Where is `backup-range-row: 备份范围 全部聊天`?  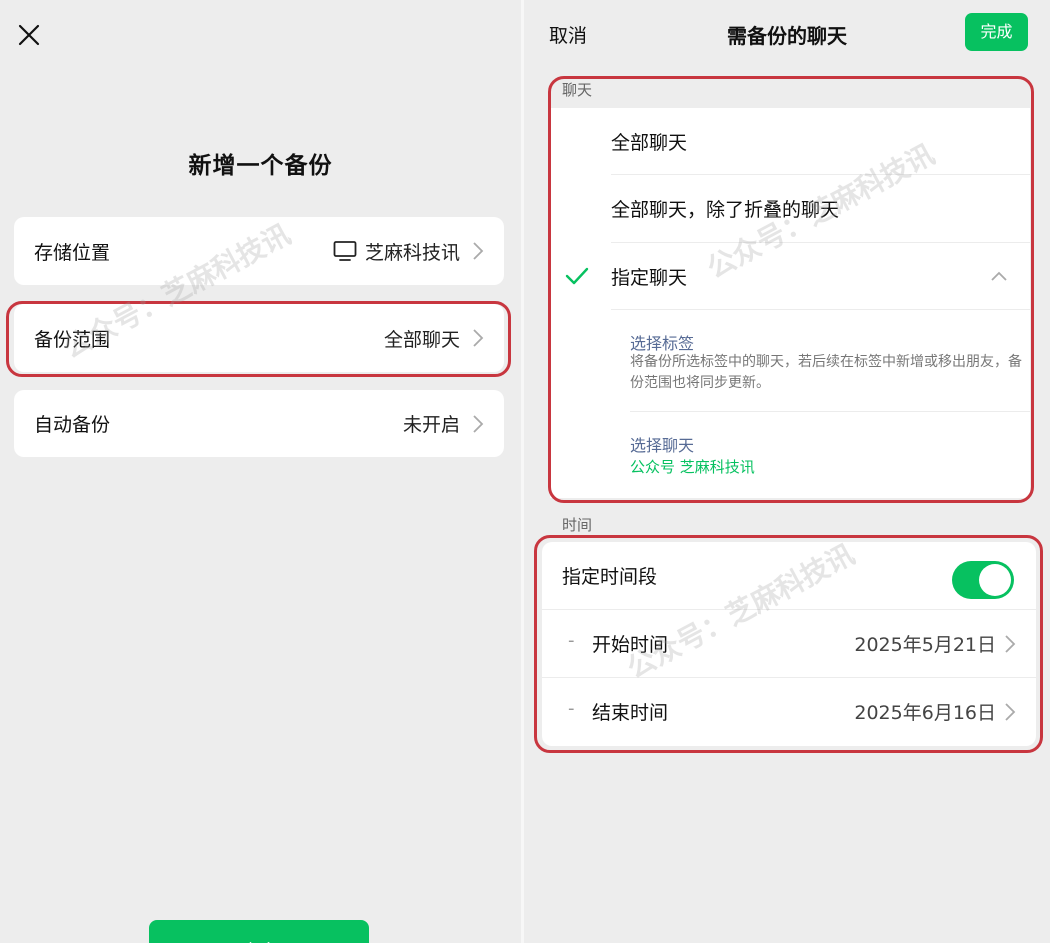
backup-range-row: 备份范围 全部聊天 is located at coordinates (259, 338).